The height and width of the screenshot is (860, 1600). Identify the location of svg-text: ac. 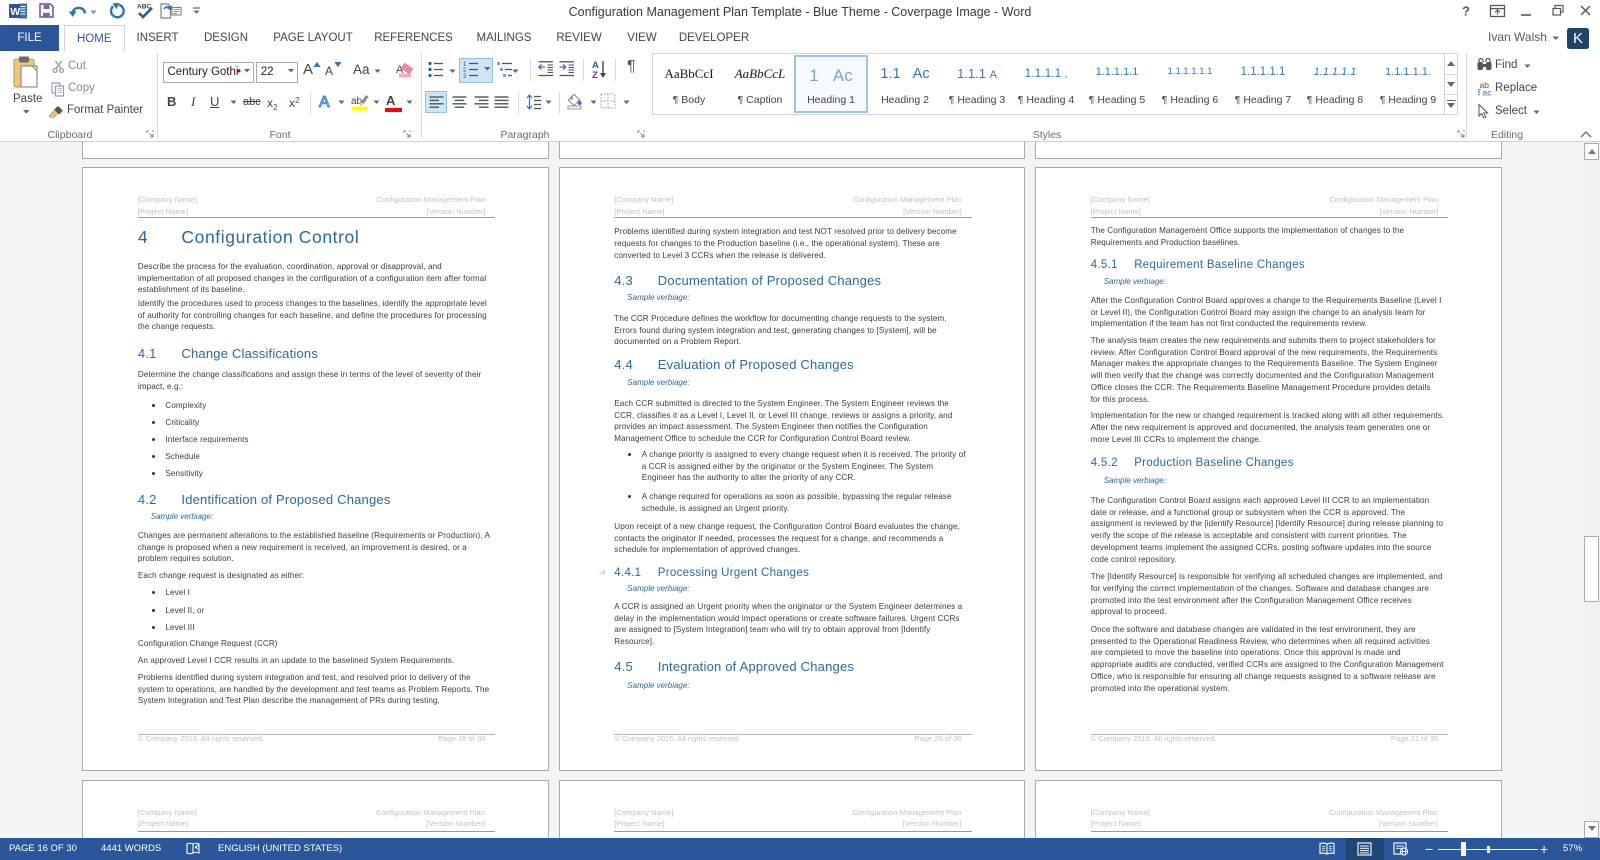
(1488, 92).